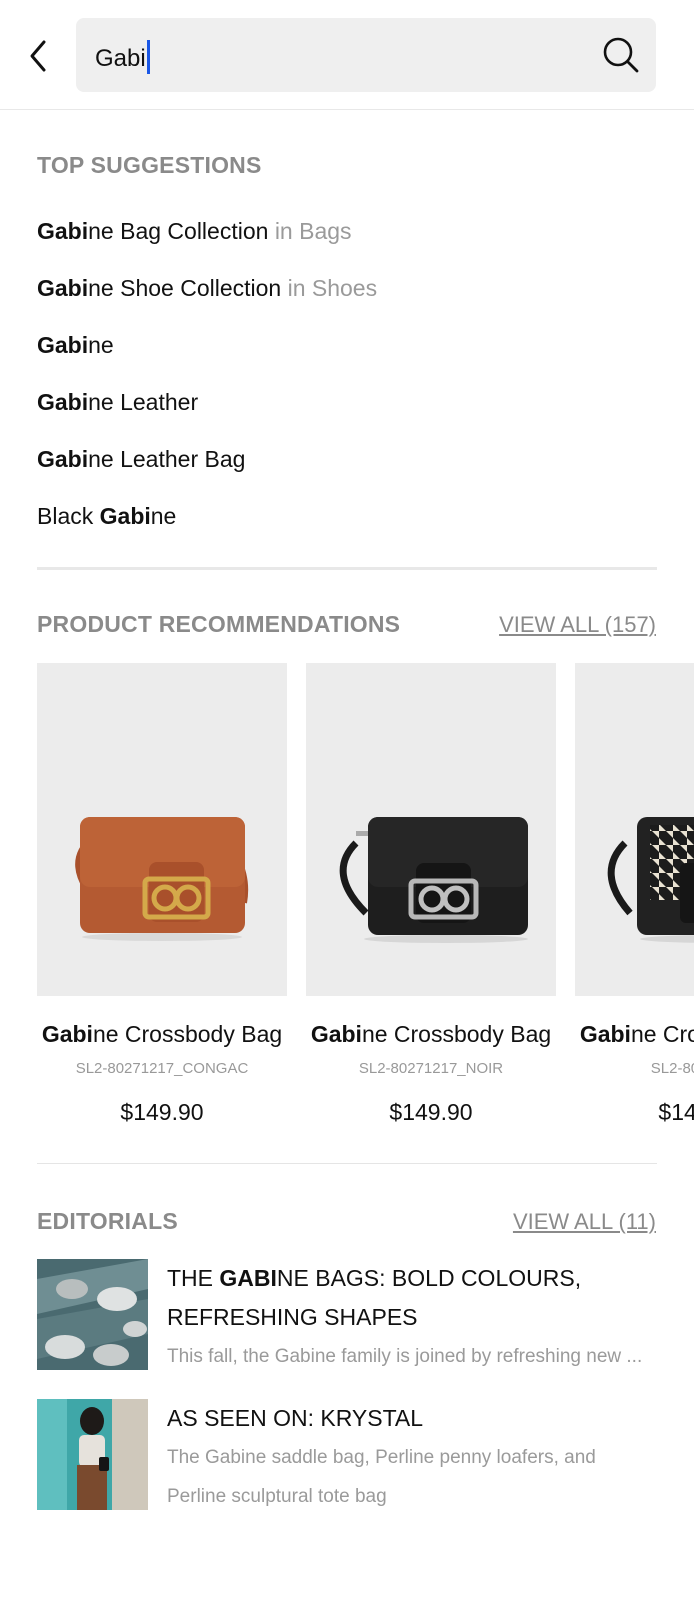 Image resolution: width=694 pixels, height=1602 pixels. Describe the element at coordinates (295, 1418) in the screenshot. I see `editorial-title: AS SEEN ON: KRYSTAL` at that location.